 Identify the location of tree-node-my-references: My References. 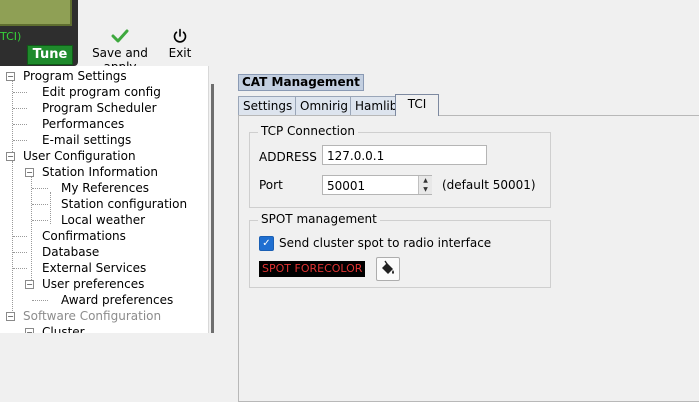
(105, 188).